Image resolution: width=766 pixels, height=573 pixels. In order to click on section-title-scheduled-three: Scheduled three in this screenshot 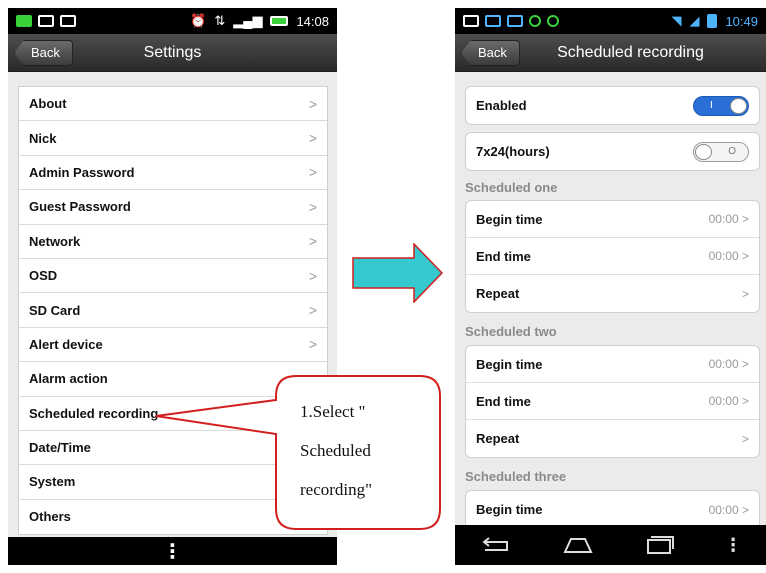, I will do `click(516, 476)`.